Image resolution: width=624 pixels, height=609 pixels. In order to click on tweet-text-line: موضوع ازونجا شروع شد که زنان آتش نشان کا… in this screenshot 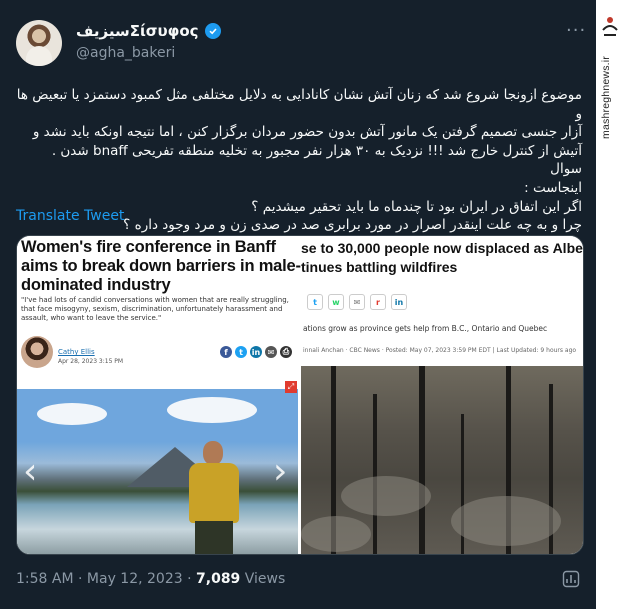, I will do `click(299, 104)`.